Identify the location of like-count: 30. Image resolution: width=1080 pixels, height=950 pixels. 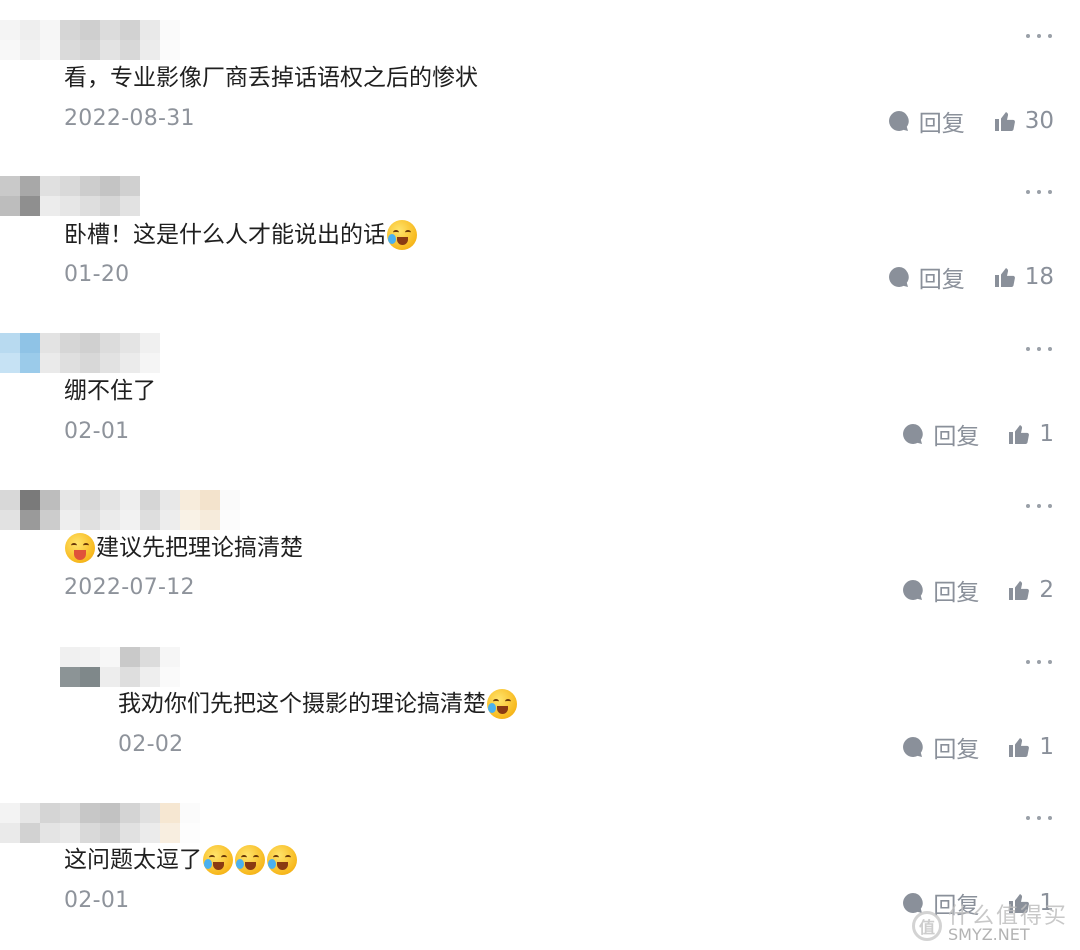
(1039, 121).